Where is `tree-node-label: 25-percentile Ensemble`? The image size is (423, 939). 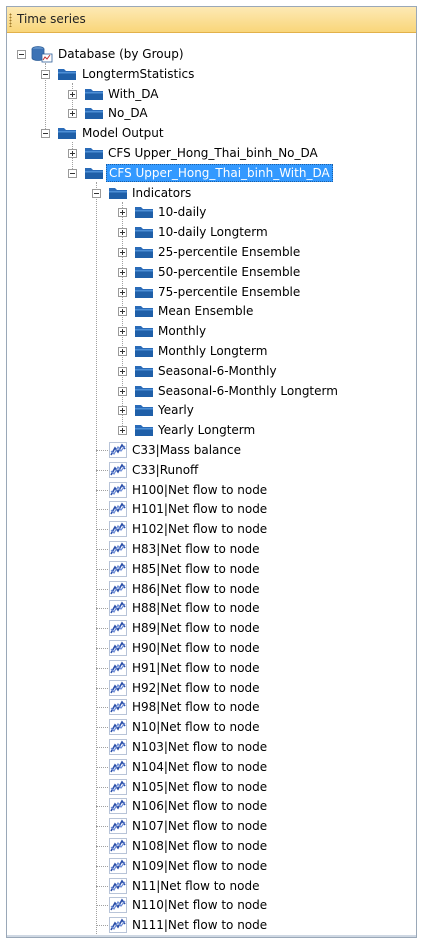 tree-node-label: 25-percentile Ensemble is located at coordinates (229, 252).